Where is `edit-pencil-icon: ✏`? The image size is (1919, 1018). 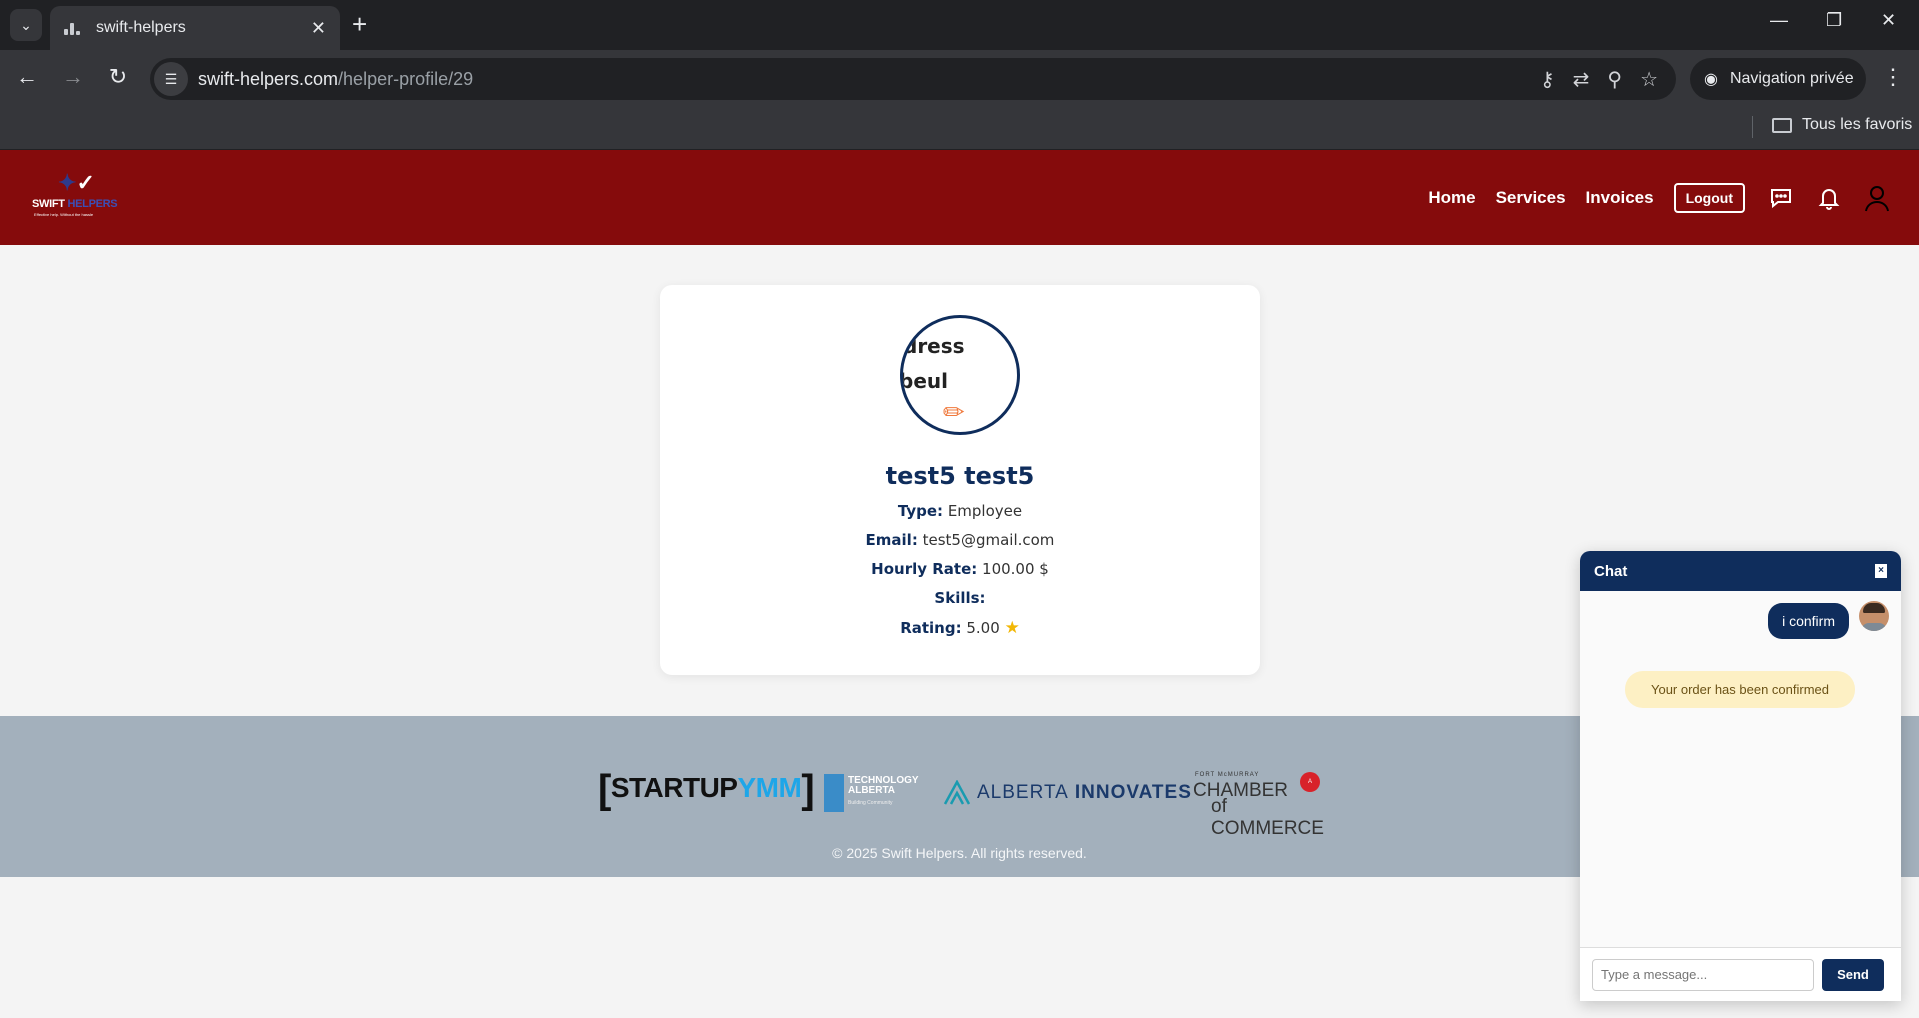
edit-pencil-icon: ✏ is located at coordinates (954, 413).